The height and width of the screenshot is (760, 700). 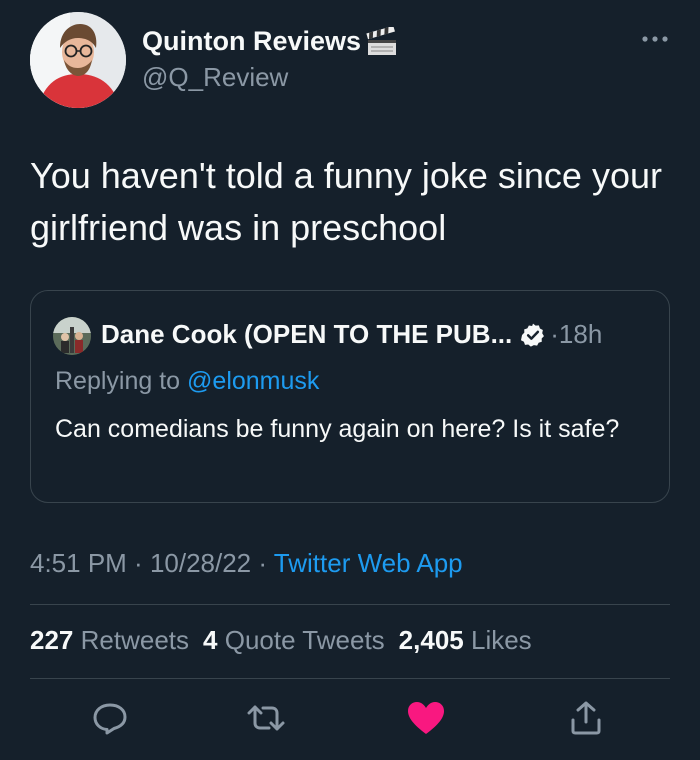 I want to click on tweet-source: Twitter Web App, so click(x=368, y=563).